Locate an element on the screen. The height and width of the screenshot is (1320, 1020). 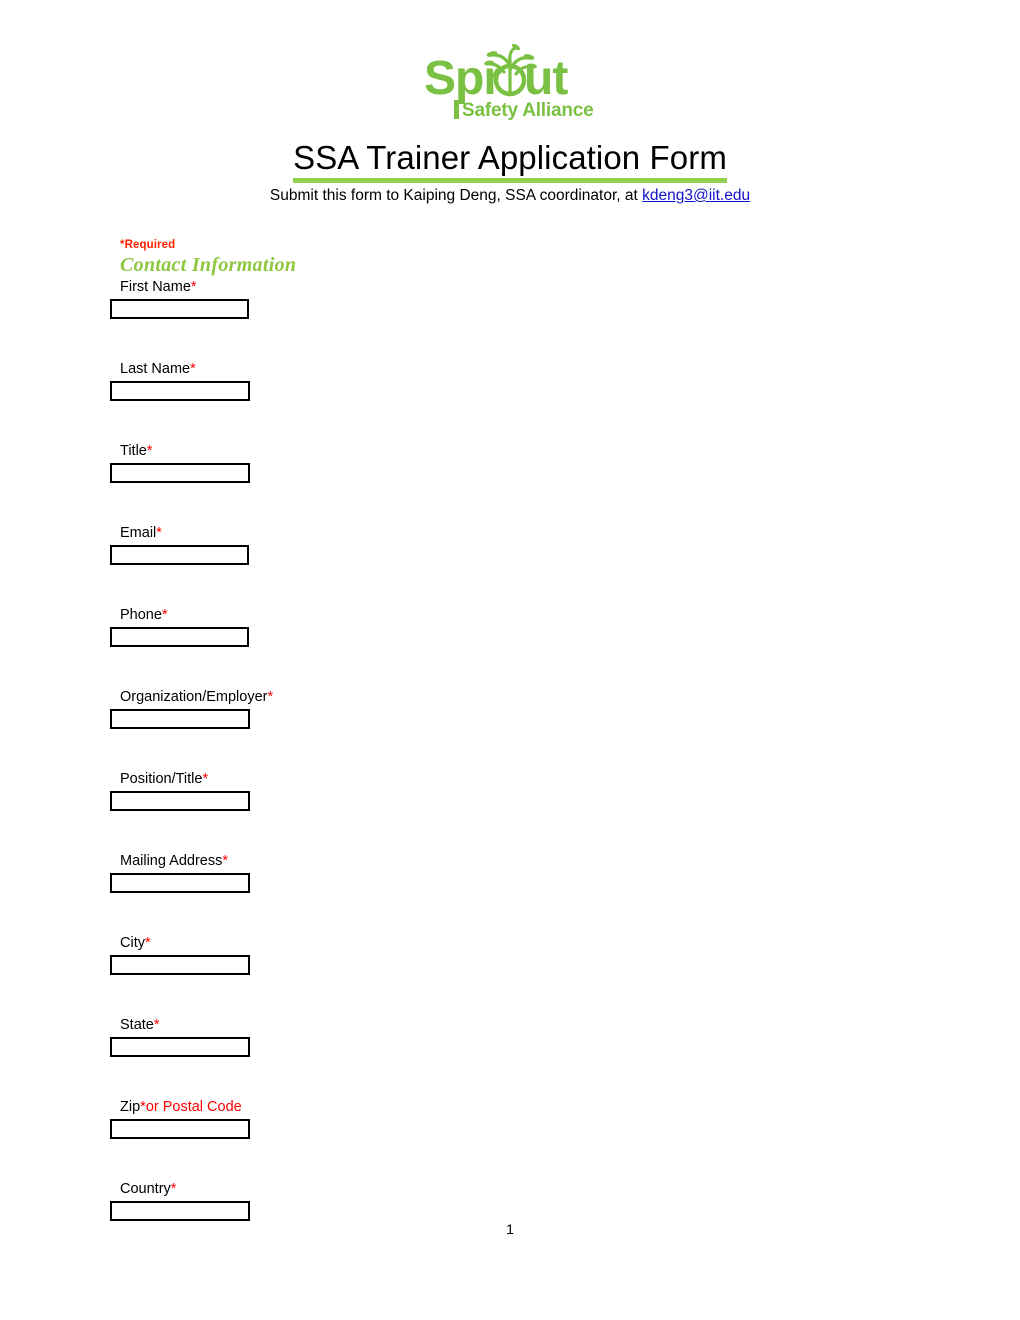
svg-text: Safety Alliance is located at coordinates (527, 110).